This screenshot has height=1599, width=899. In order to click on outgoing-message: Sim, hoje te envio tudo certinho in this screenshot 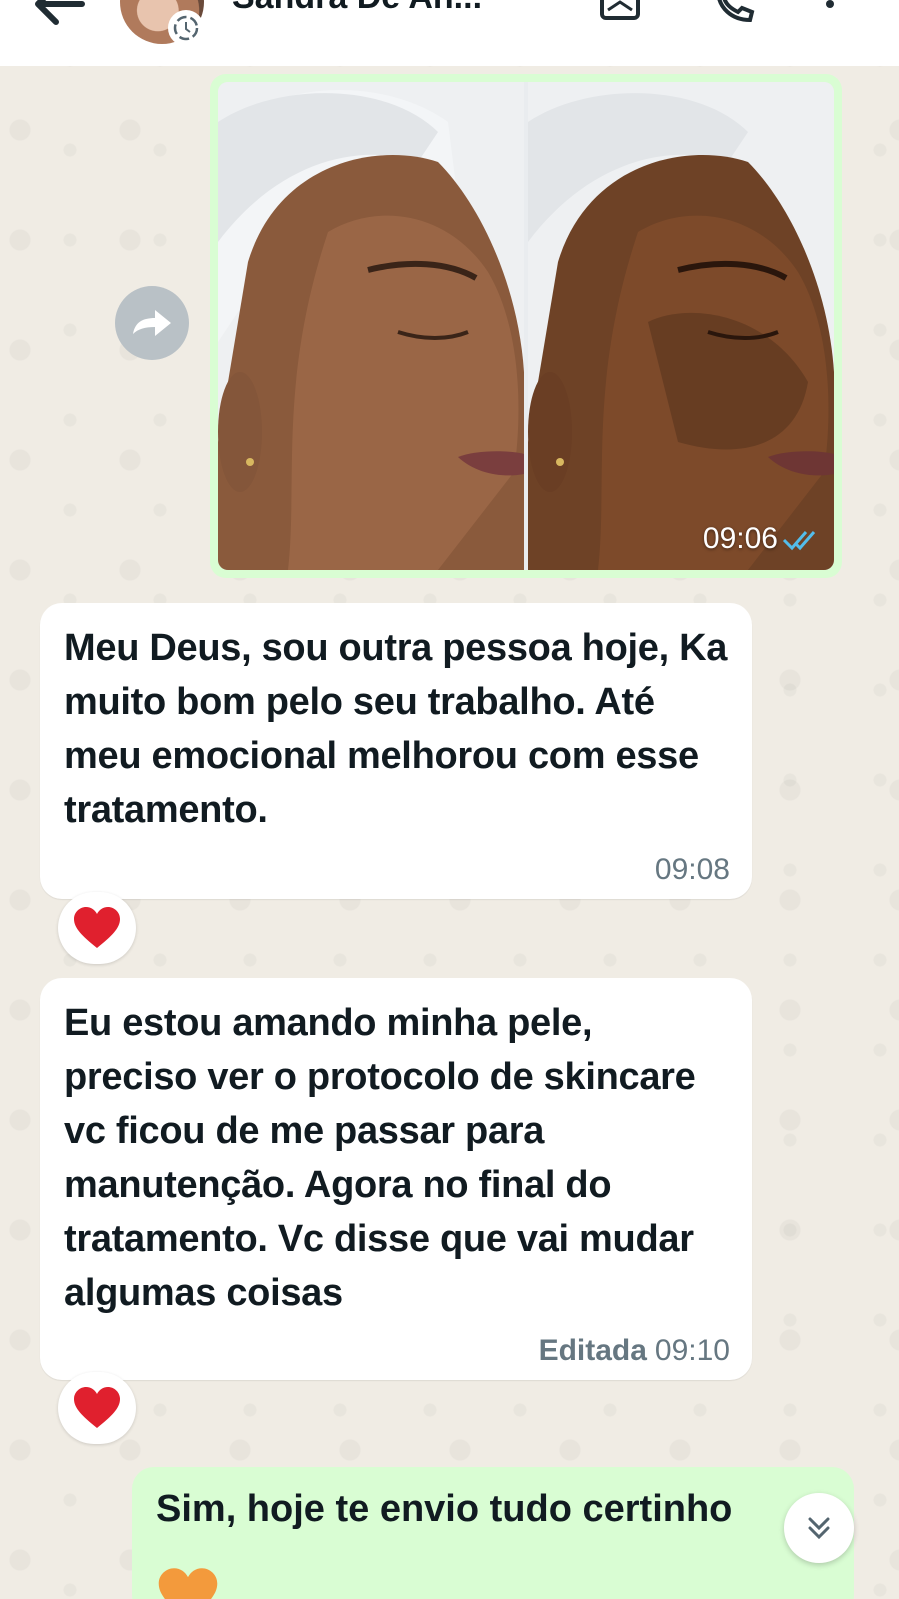, I will do `click(493, 1533)`.